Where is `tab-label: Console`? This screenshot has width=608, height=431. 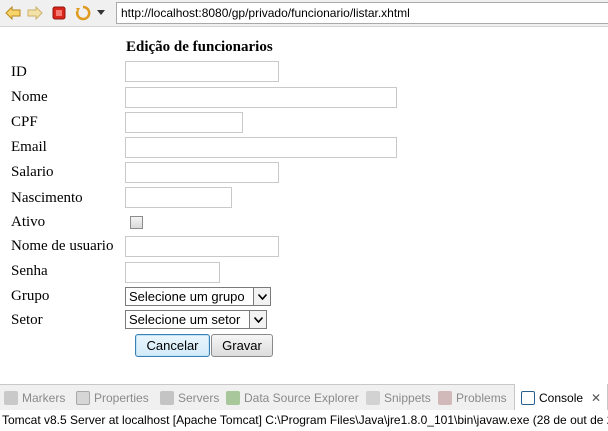
tab-label: Console is located at coordinates (561, 397).